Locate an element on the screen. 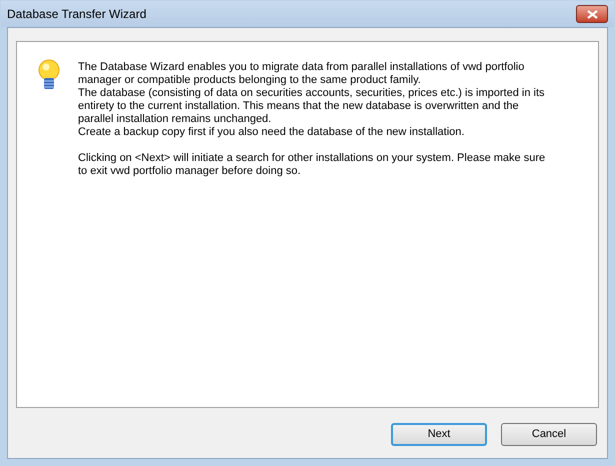 The width and height of the screenshot is (615, 466). close-icon is located at coordinates (592, 14).